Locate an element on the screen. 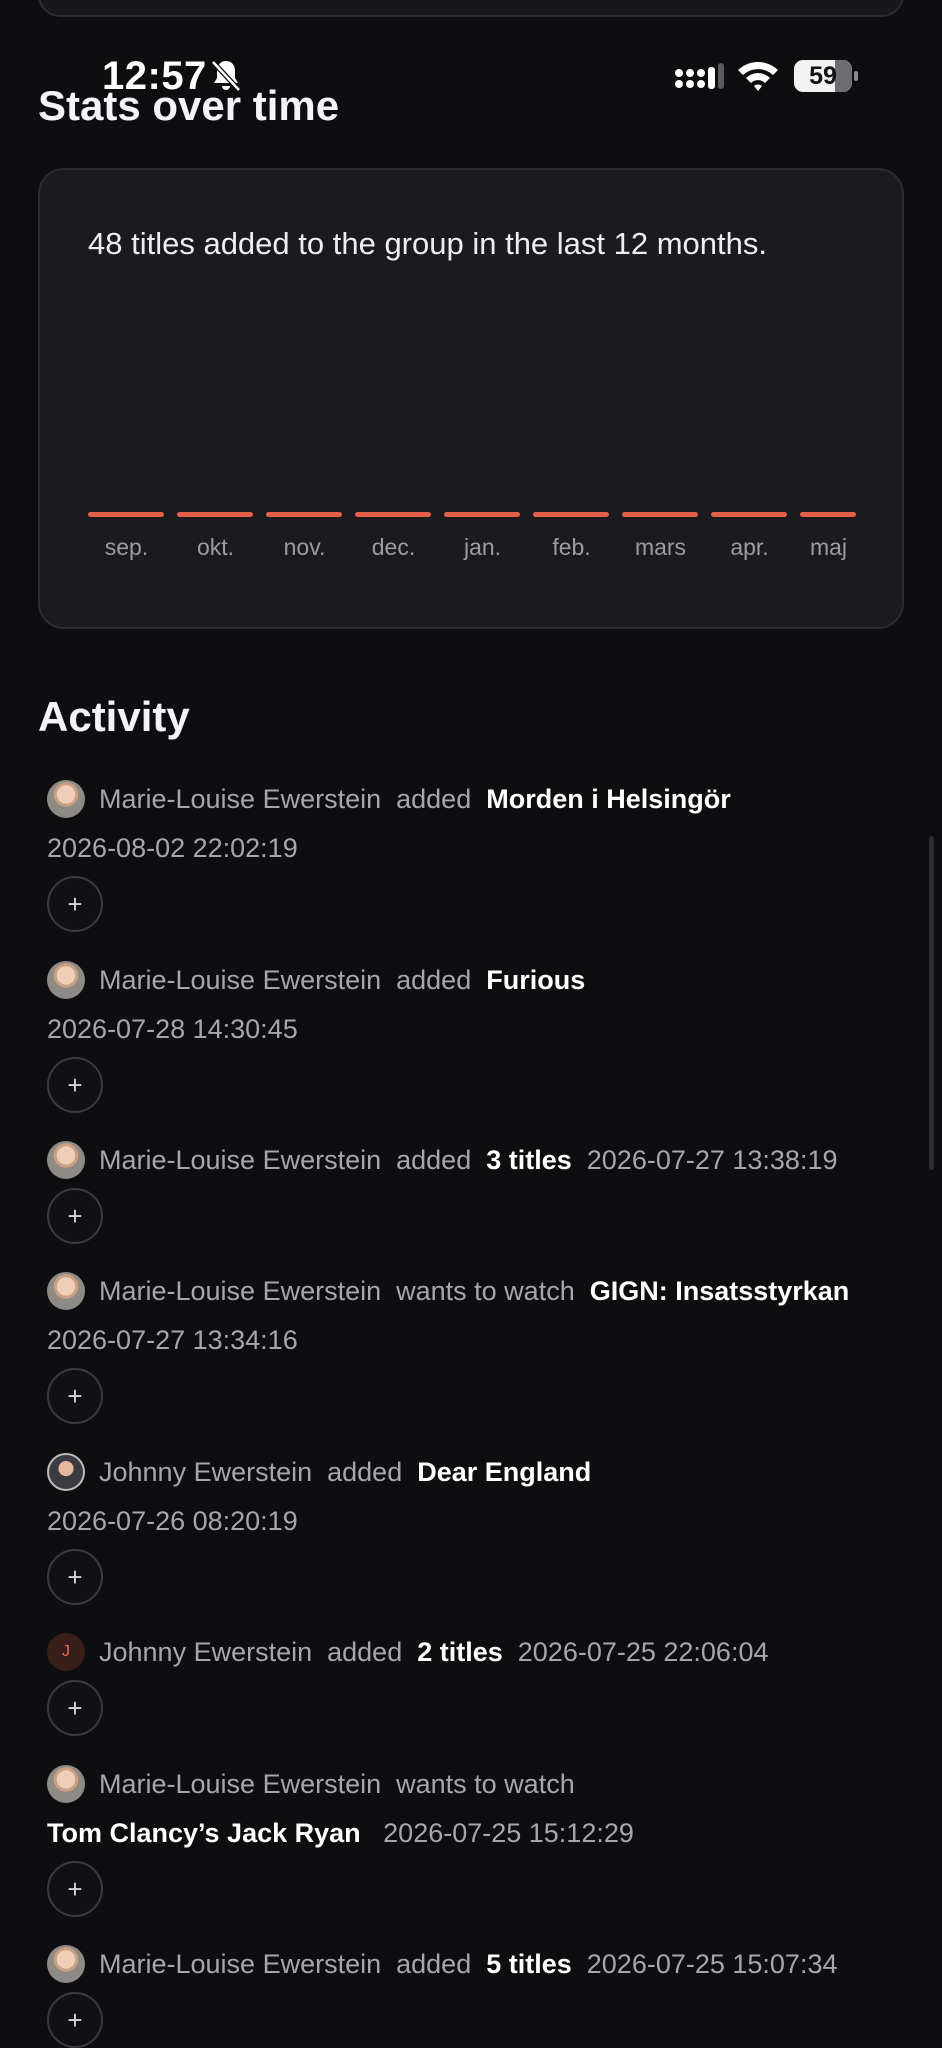 The height and width of the screenshot is (2048, 942). activity-timestamp: 2026-07-25 15:12:29 is located at coordinates (508, 1833).